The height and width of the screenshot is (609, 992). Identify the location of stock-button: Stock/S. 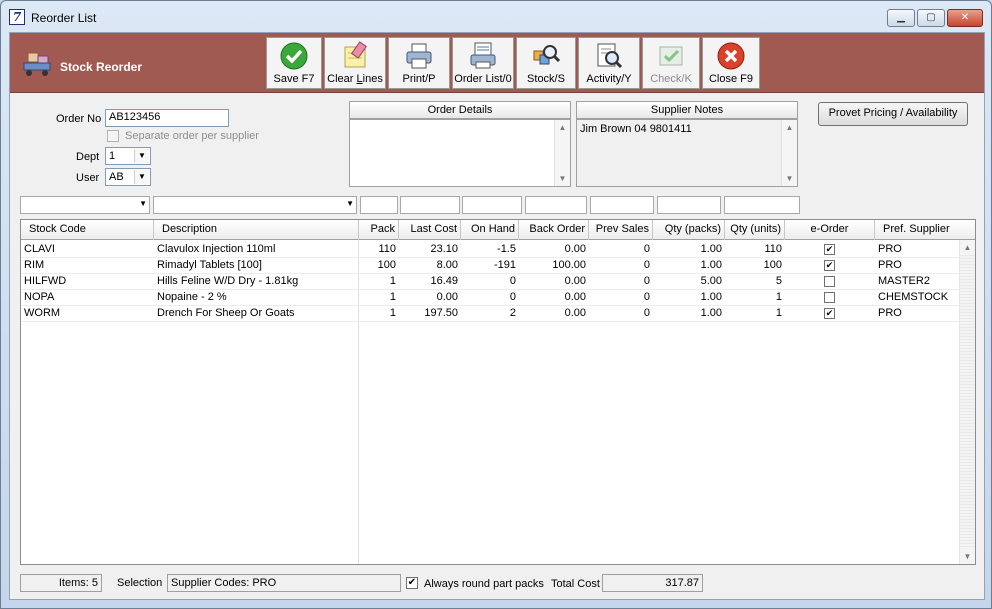
(546, 63).